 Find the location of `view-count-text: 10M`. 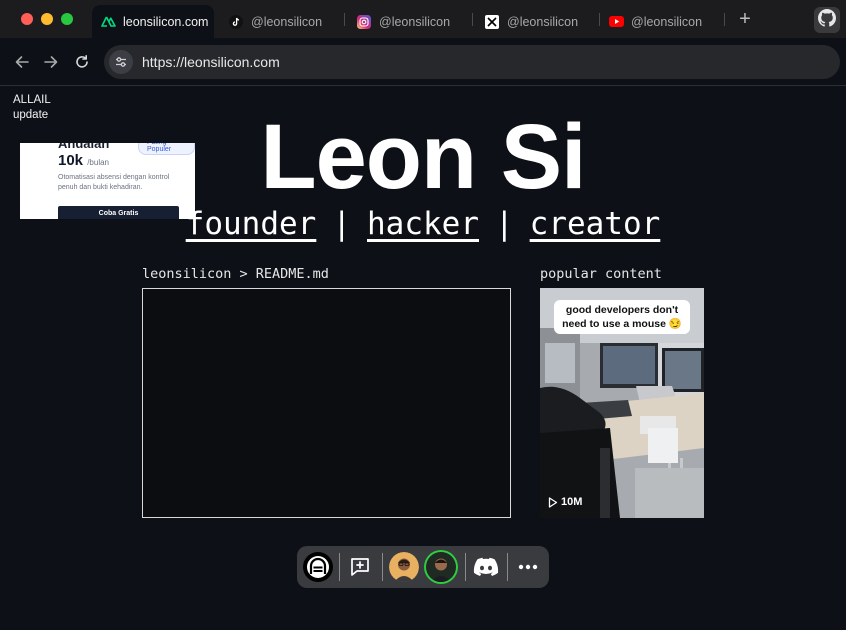

view-count-text: 10M is located at coordinates (572, 502).